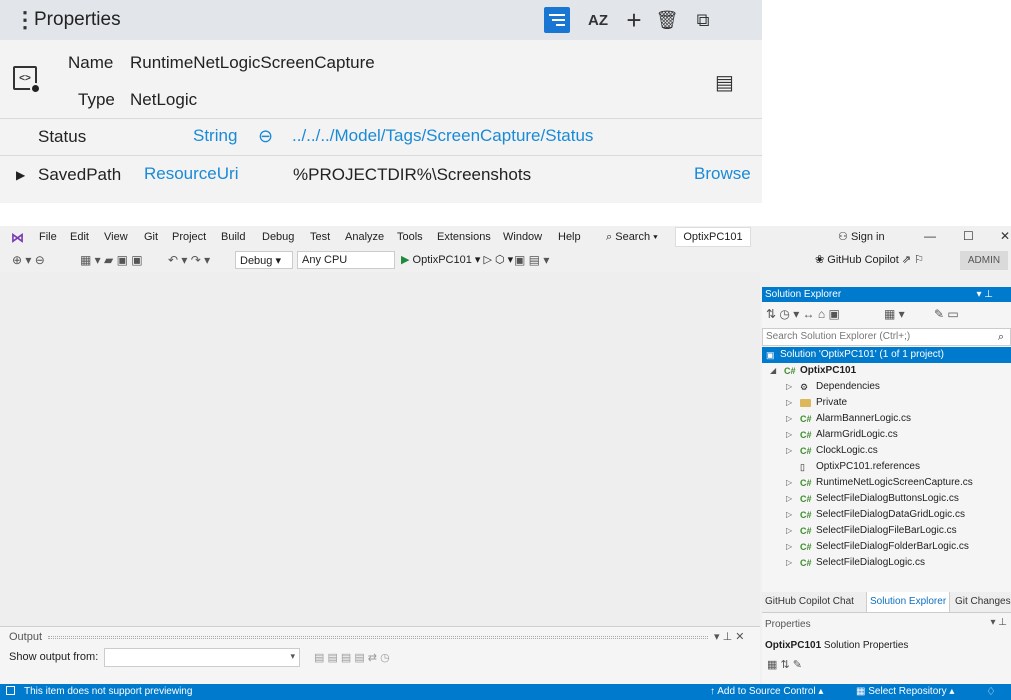 This screenshot has height=700, width=1011. Describe the element at coordinates (886, 483) in the screenshot. I see `tree-item: ▷ C# RuntimeNetLogicScreenCapture.cs` at that location.